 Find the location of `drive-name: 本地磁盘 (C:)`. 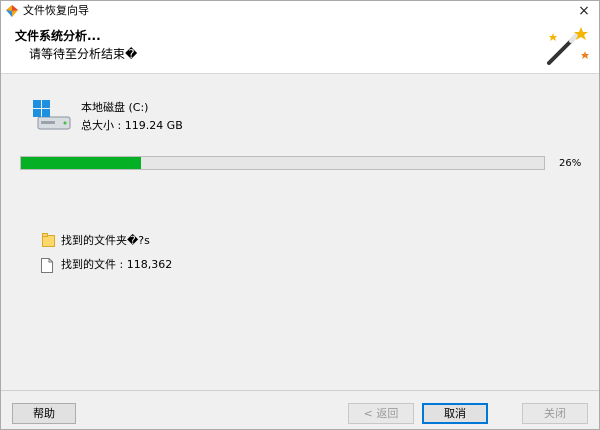

drive-name: 本地磁盘 (C:) is located at coordinates (115, 107).